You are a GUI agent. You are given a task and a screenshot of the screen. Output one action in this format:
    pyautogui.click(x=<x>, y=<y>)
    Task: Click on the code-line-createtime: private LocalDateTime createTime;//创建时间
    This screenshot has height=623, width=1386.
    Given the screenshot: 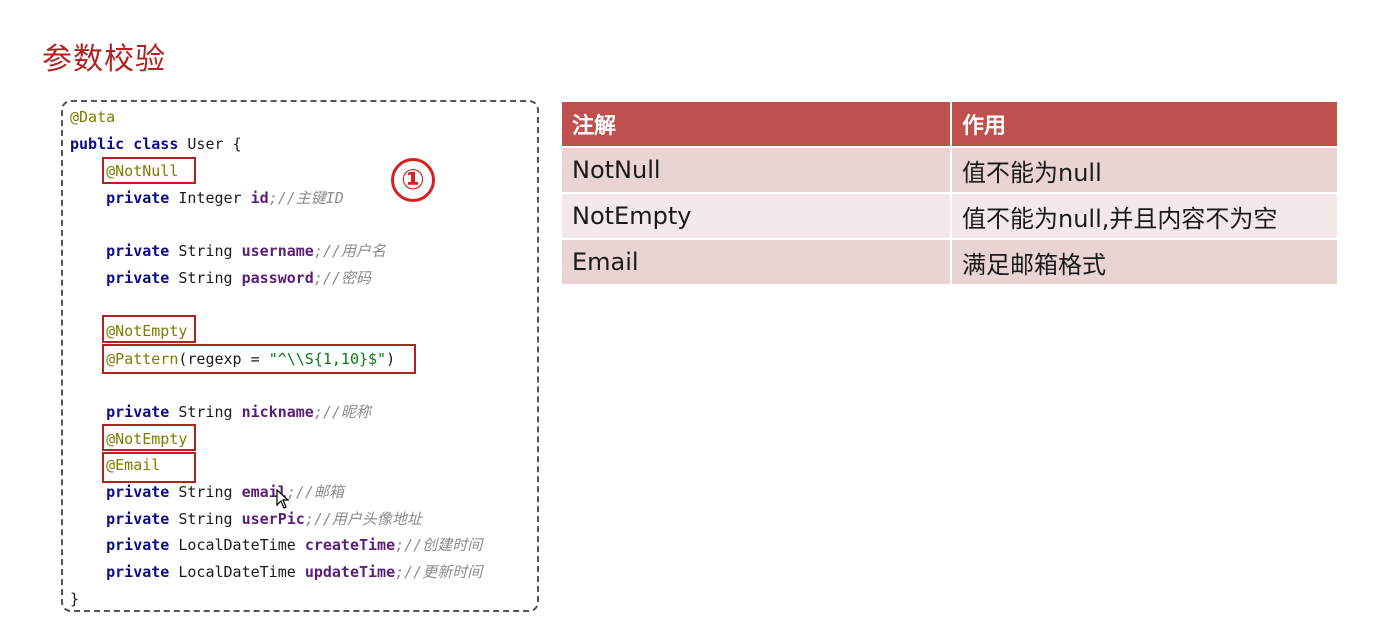 What is the action you would take?
    pyautogui.click(x=276, y=545)
    